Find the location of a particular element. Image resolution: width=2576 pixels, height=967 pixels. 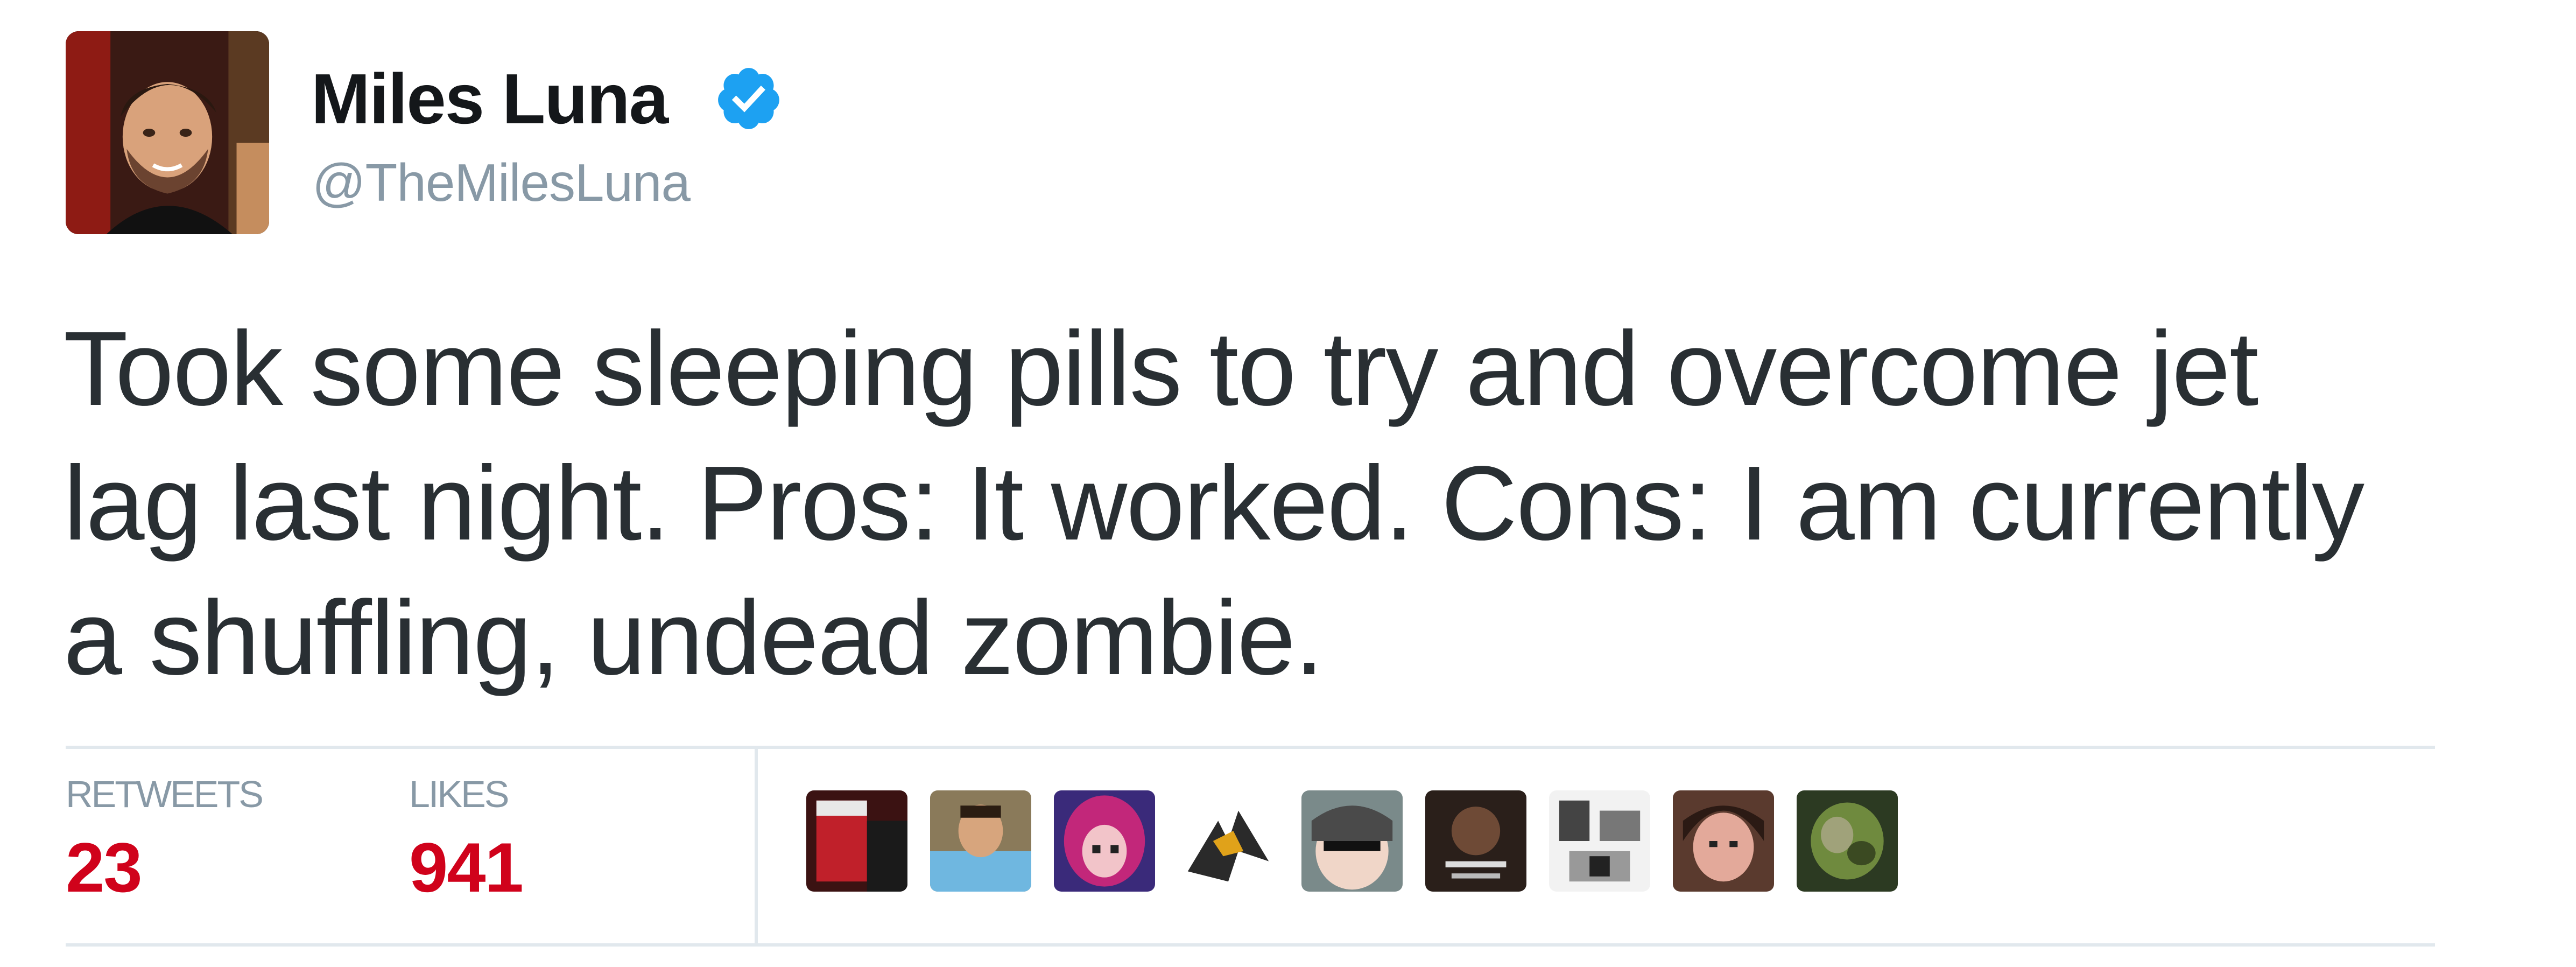

author-avatar is located at coordinates (168, 132).